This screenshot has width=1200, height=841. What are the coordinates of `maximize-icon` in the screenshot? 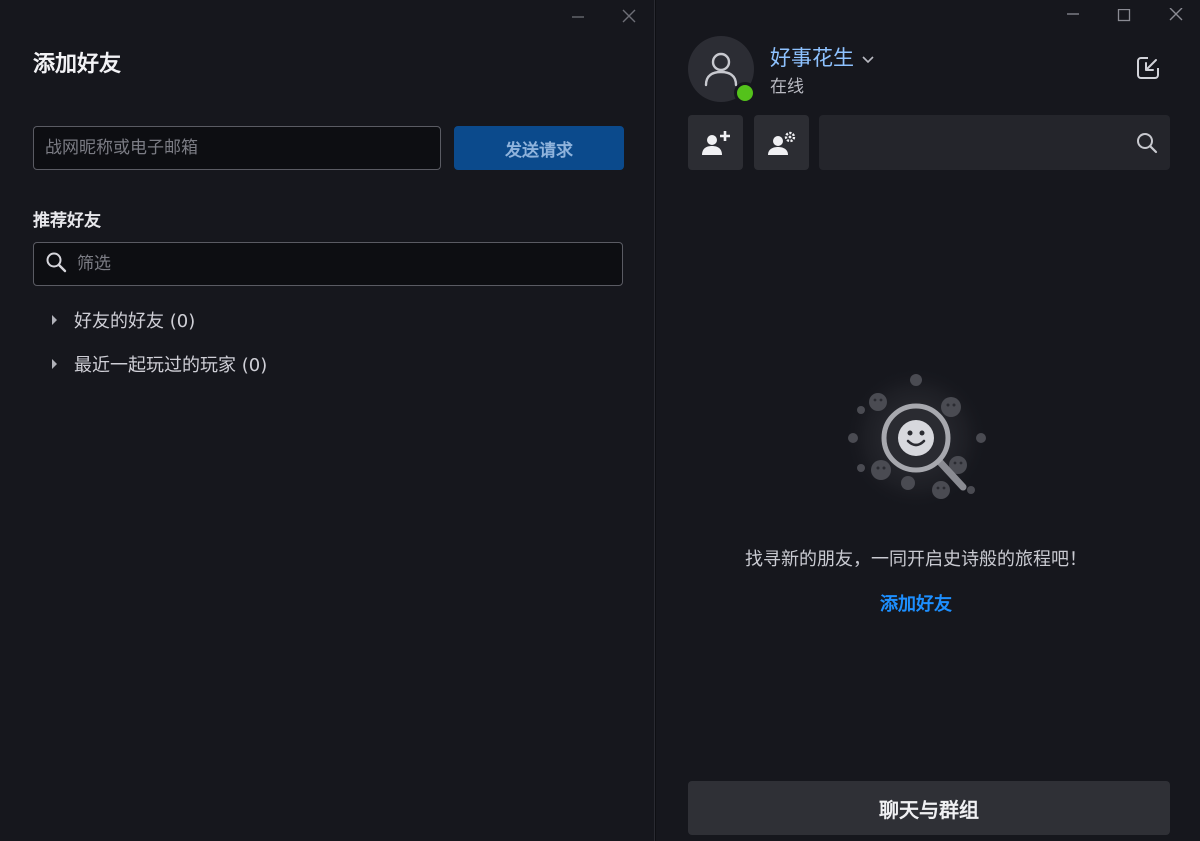 It's located at (1124, 16).